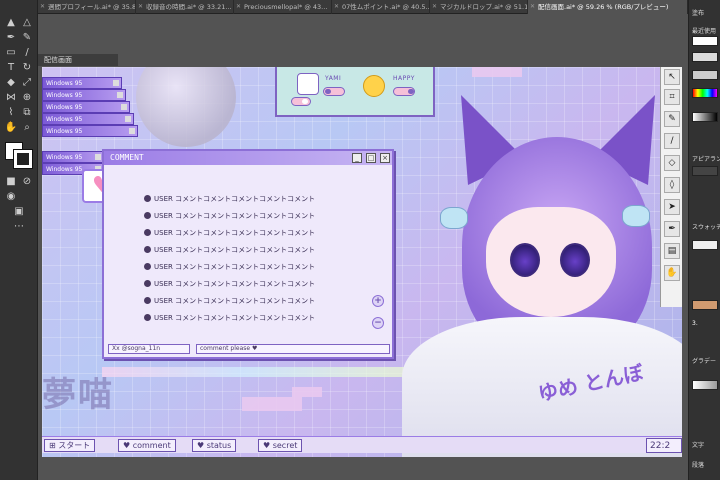 This screenshot has height=480, width=720. I want to click on start-button: ⊞ スタート, so click(70, 445).